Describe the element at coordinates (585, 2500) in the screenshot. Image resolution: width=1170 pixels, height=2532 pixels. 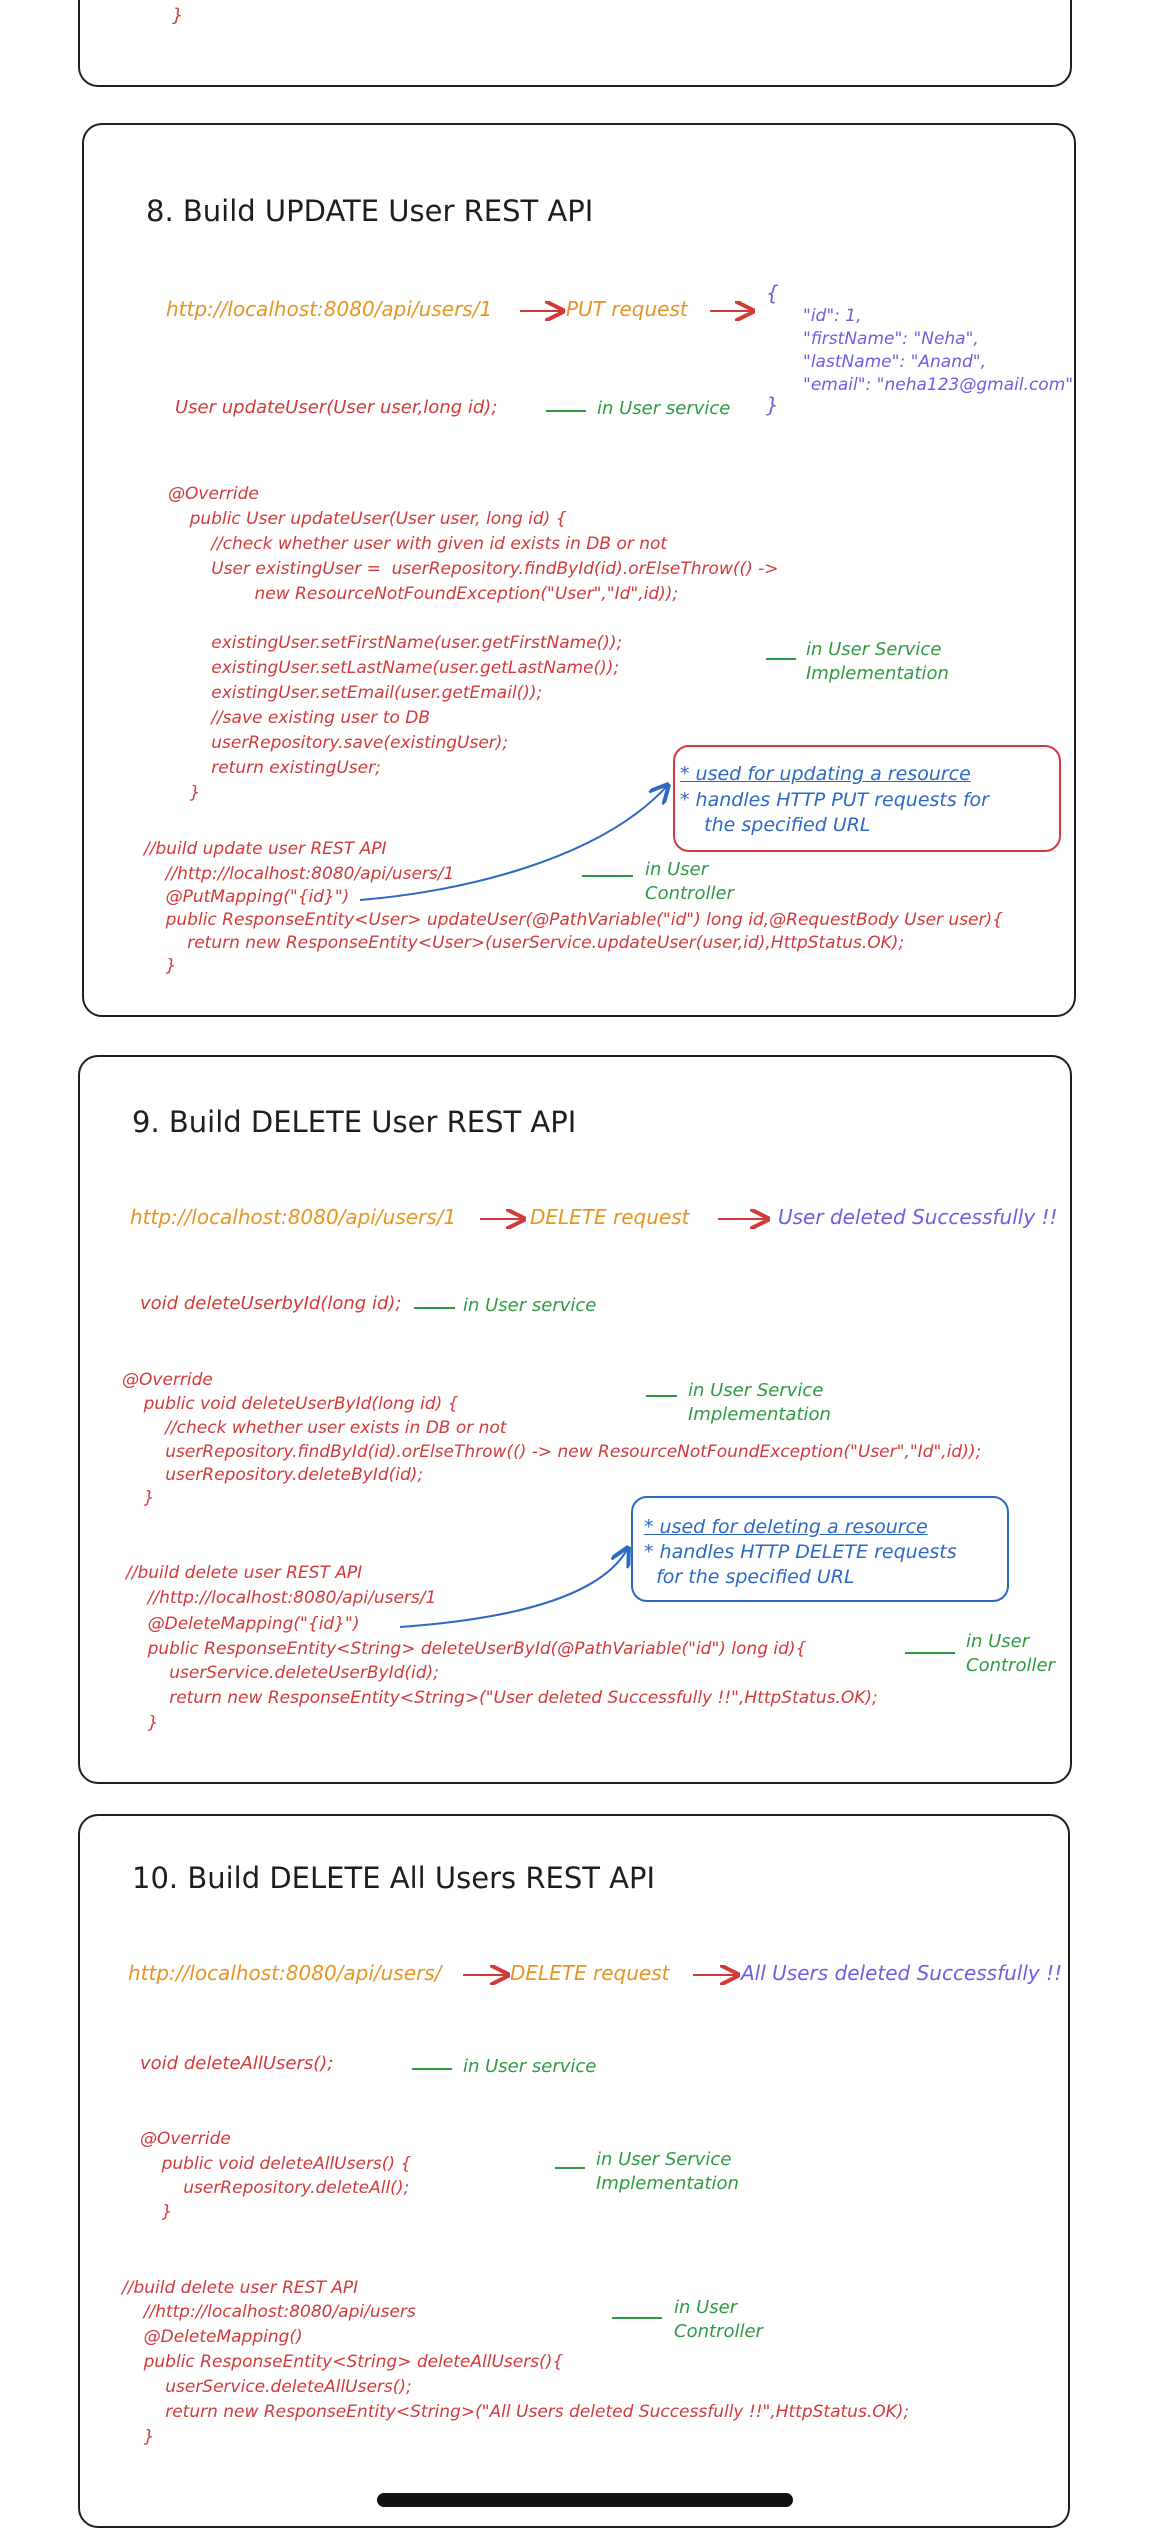
I see `home-indicator` at that location.